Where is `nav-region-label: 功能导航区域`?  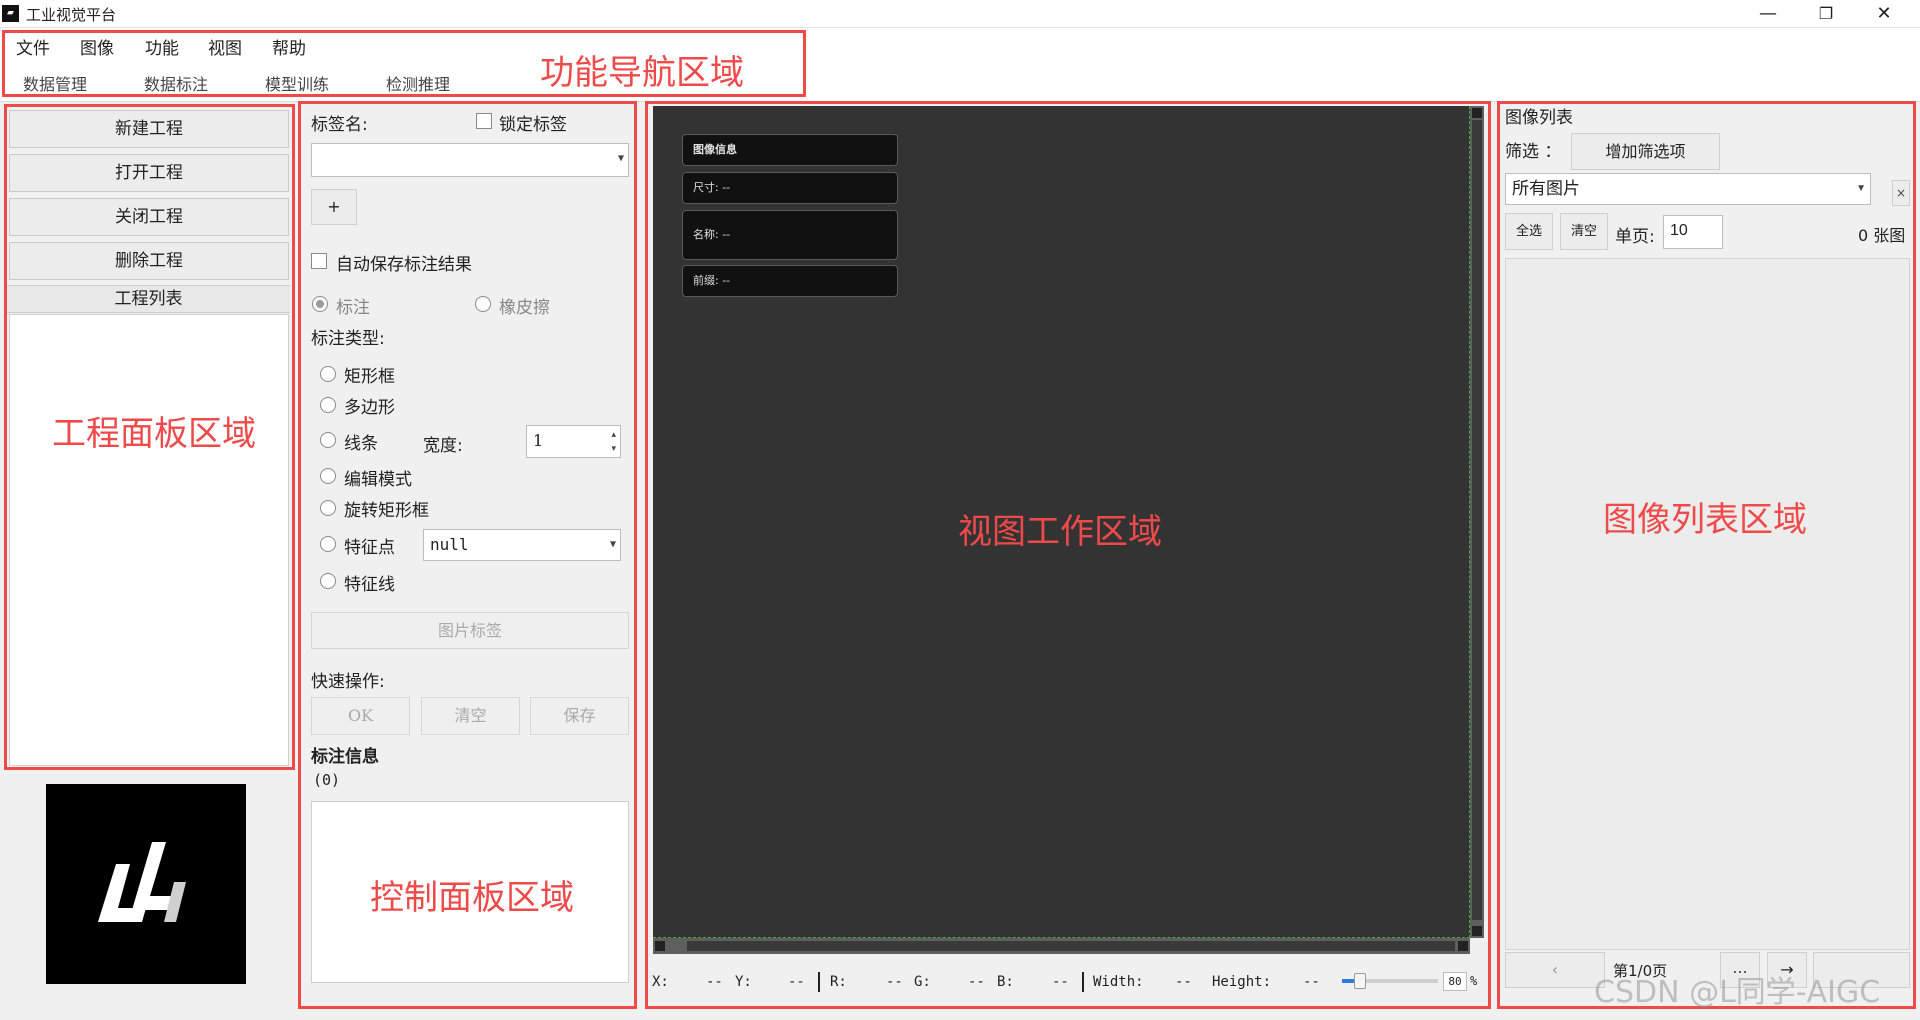 nav-region-label: 功能导航区域 is located at coordinates (642, 73).